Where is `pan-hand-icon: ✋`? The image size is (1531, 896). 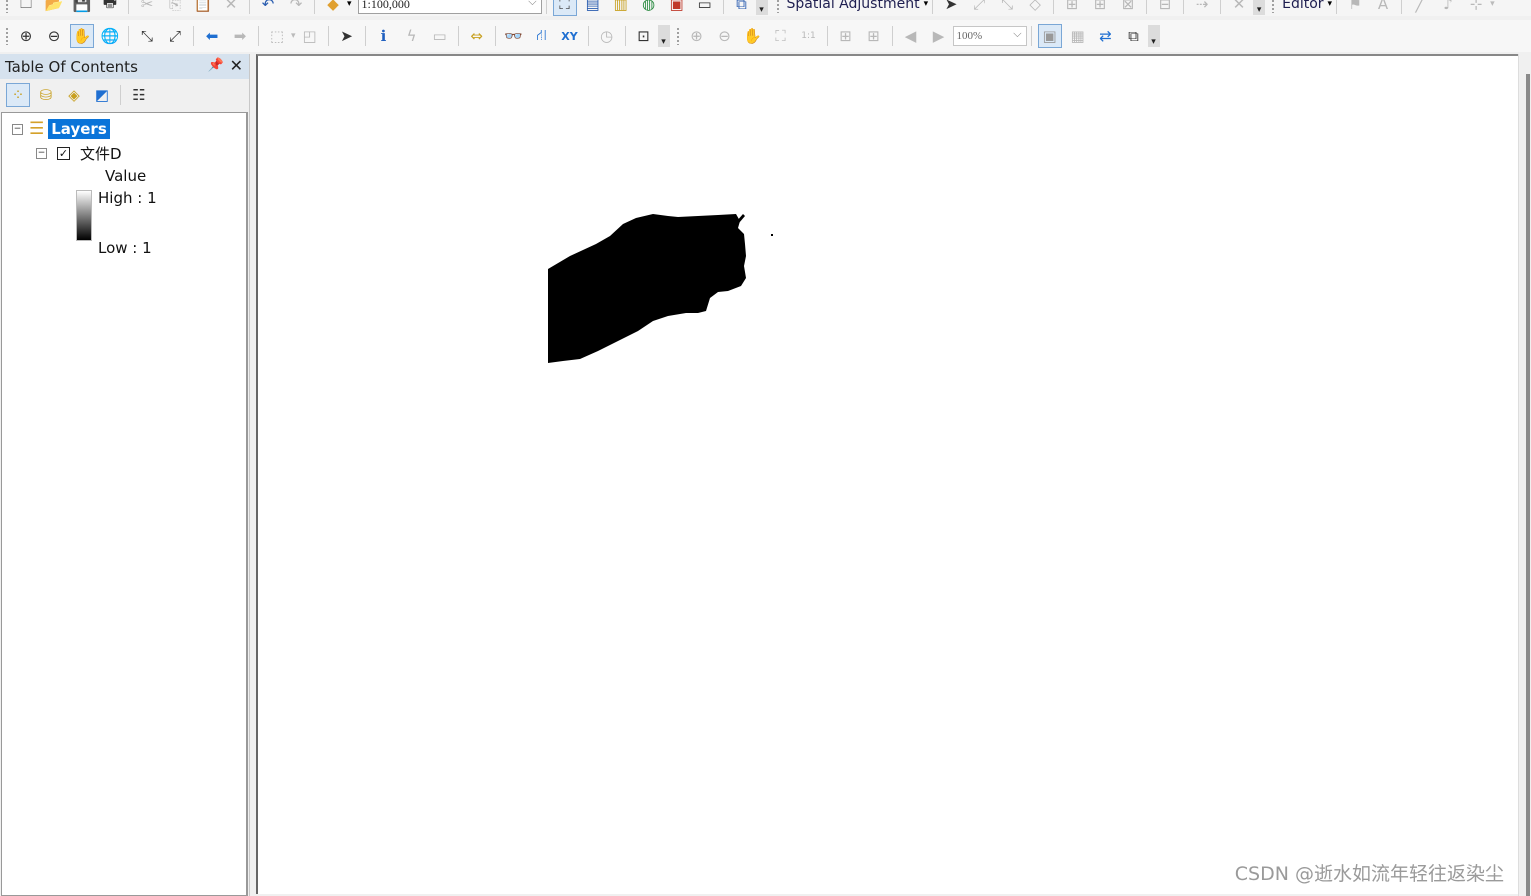 pan-hand-icon: ✋ is located at coordinates (82, 36).